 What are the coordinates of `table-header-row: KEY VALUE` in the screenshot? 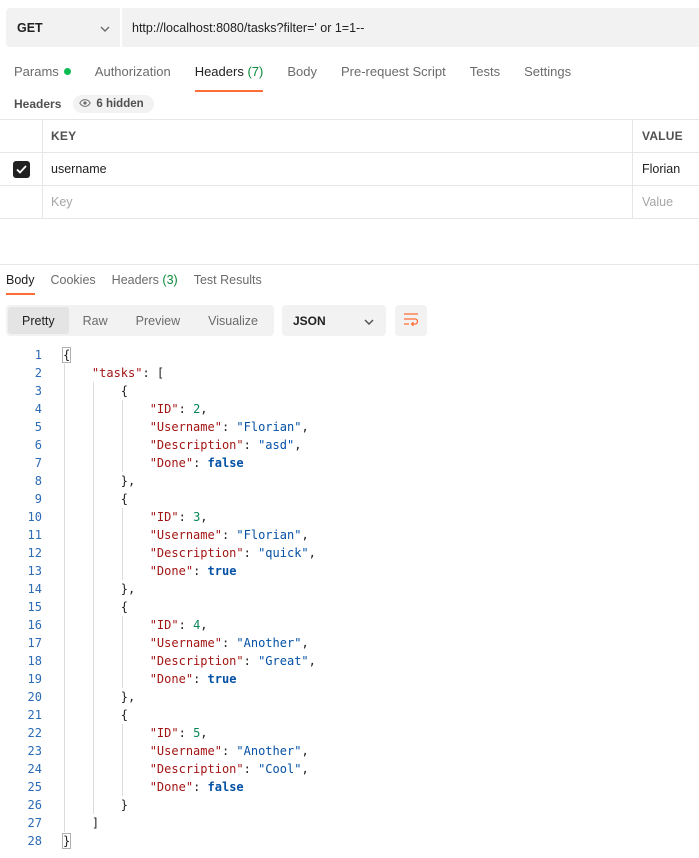 It's located at (349, 136).